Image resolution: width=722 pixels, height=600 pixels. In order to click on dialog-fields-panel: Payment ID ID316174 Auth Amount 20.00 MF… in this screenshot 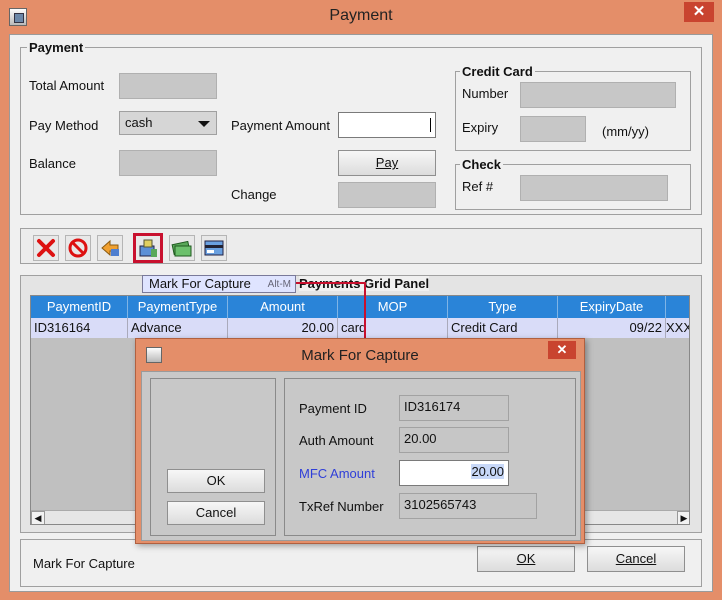, I will do `click(430, 457)`.